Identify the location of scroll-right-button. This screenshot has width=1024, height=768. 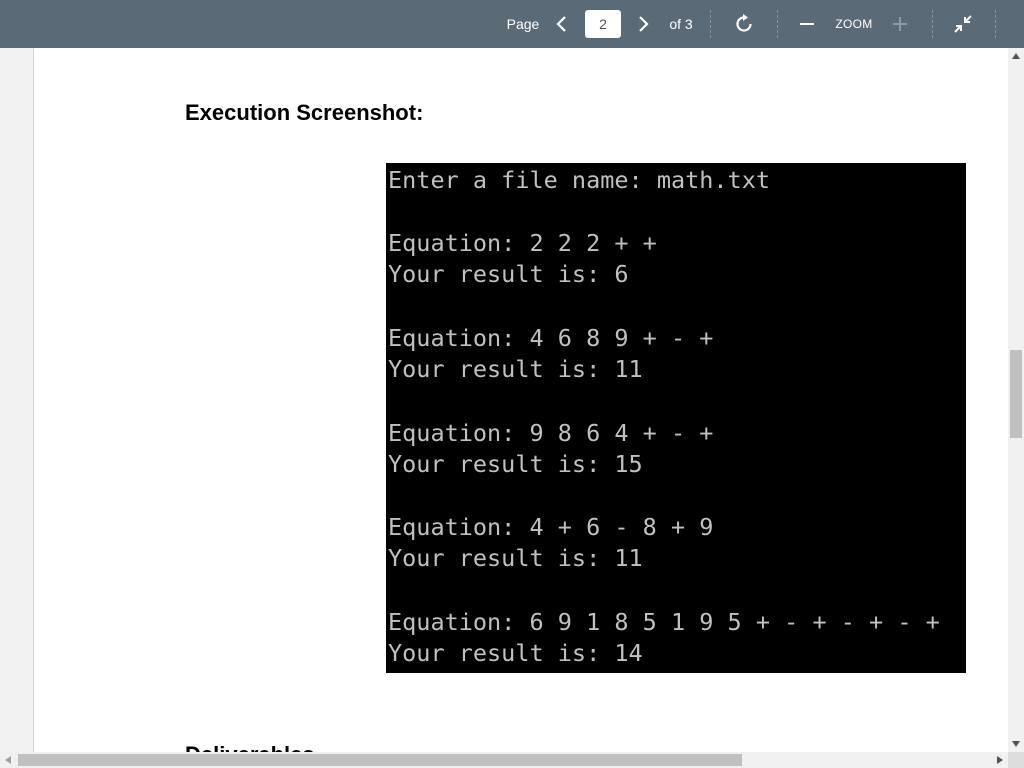
(1000, 760).